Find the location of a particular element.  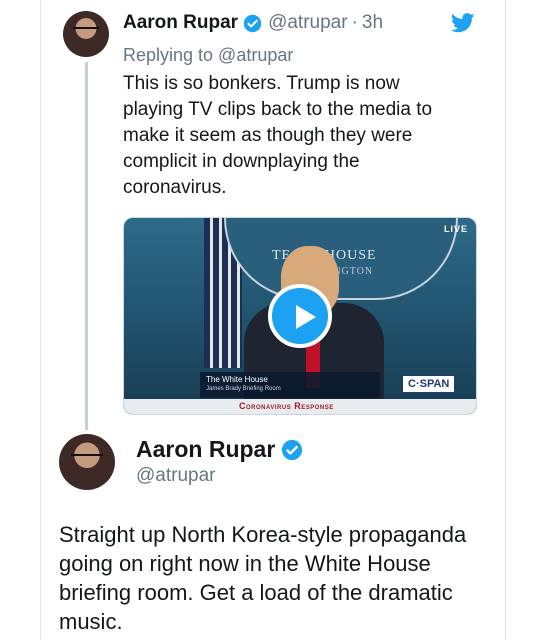

lower-third-subtitle: James Brady Briefing Room is located at coordinates (243, 389).